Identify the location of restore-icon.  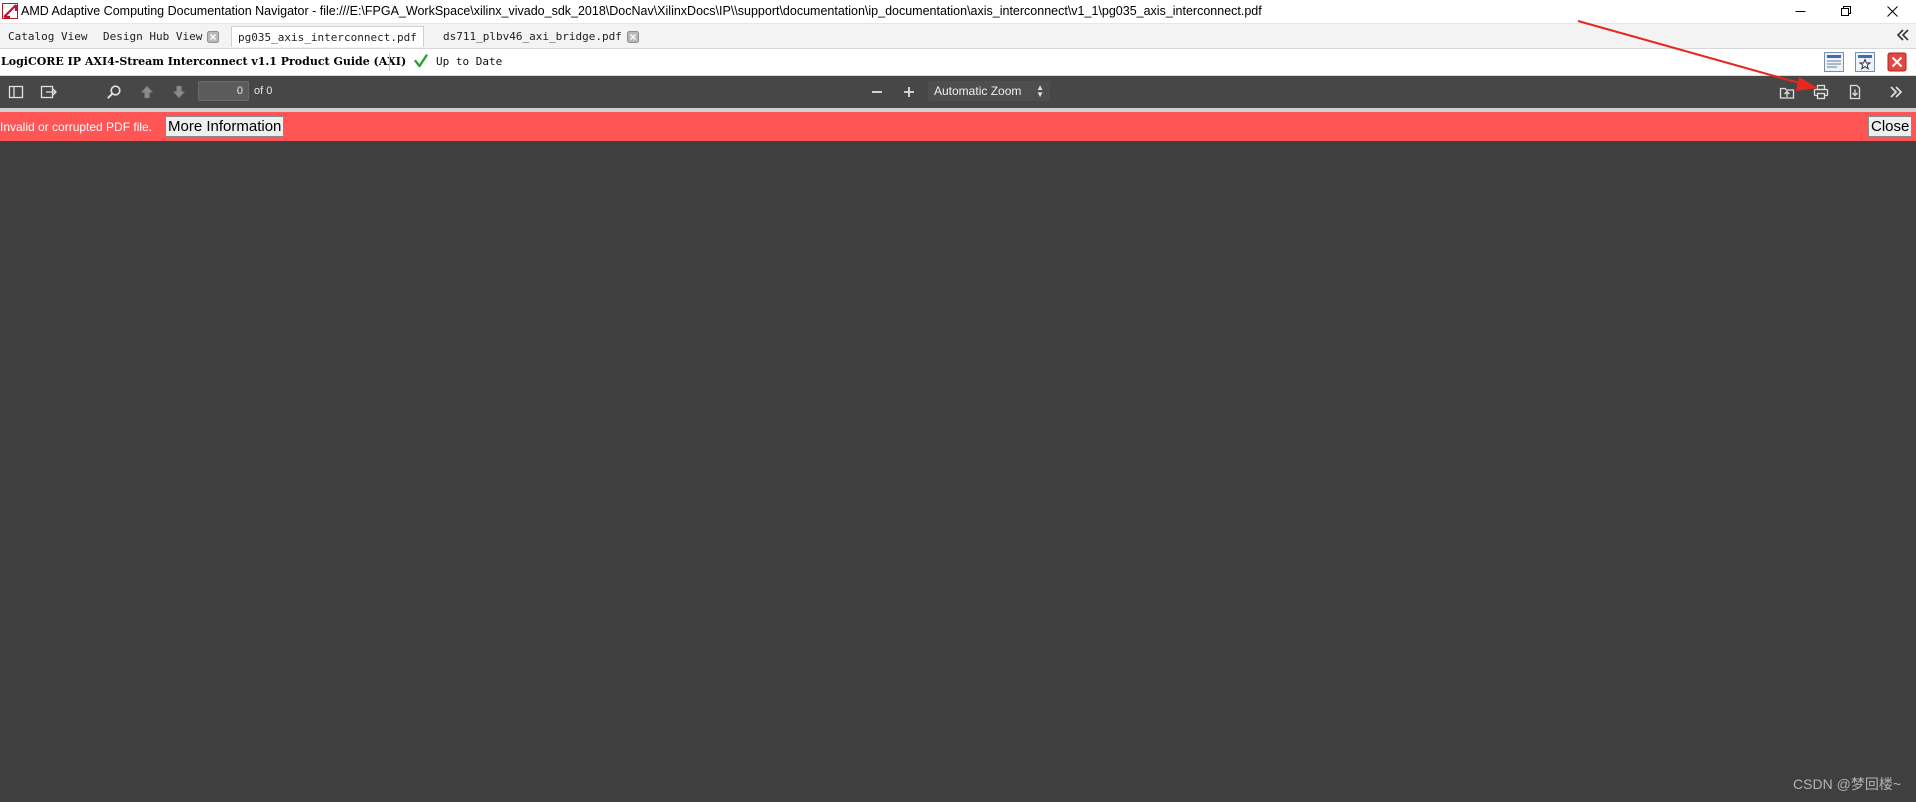
(1845, 10).